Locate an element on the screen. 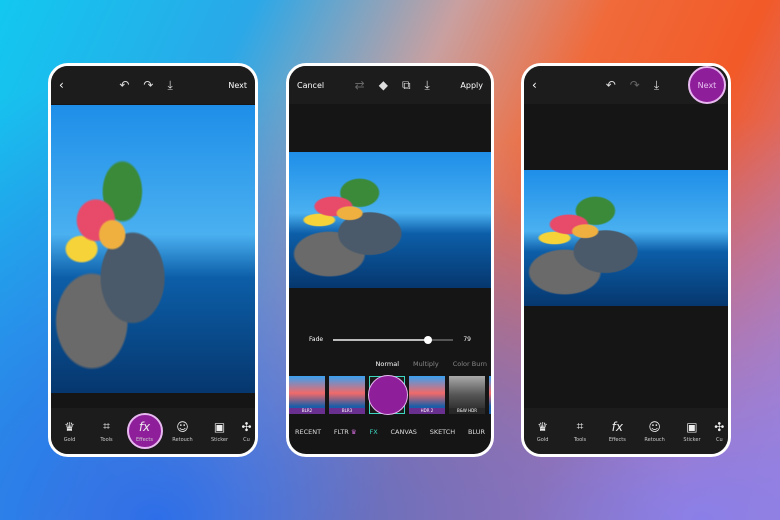 This screenshot has height=520, width=780. layers-icon: ⧉ is located at coordinates (406, 85).